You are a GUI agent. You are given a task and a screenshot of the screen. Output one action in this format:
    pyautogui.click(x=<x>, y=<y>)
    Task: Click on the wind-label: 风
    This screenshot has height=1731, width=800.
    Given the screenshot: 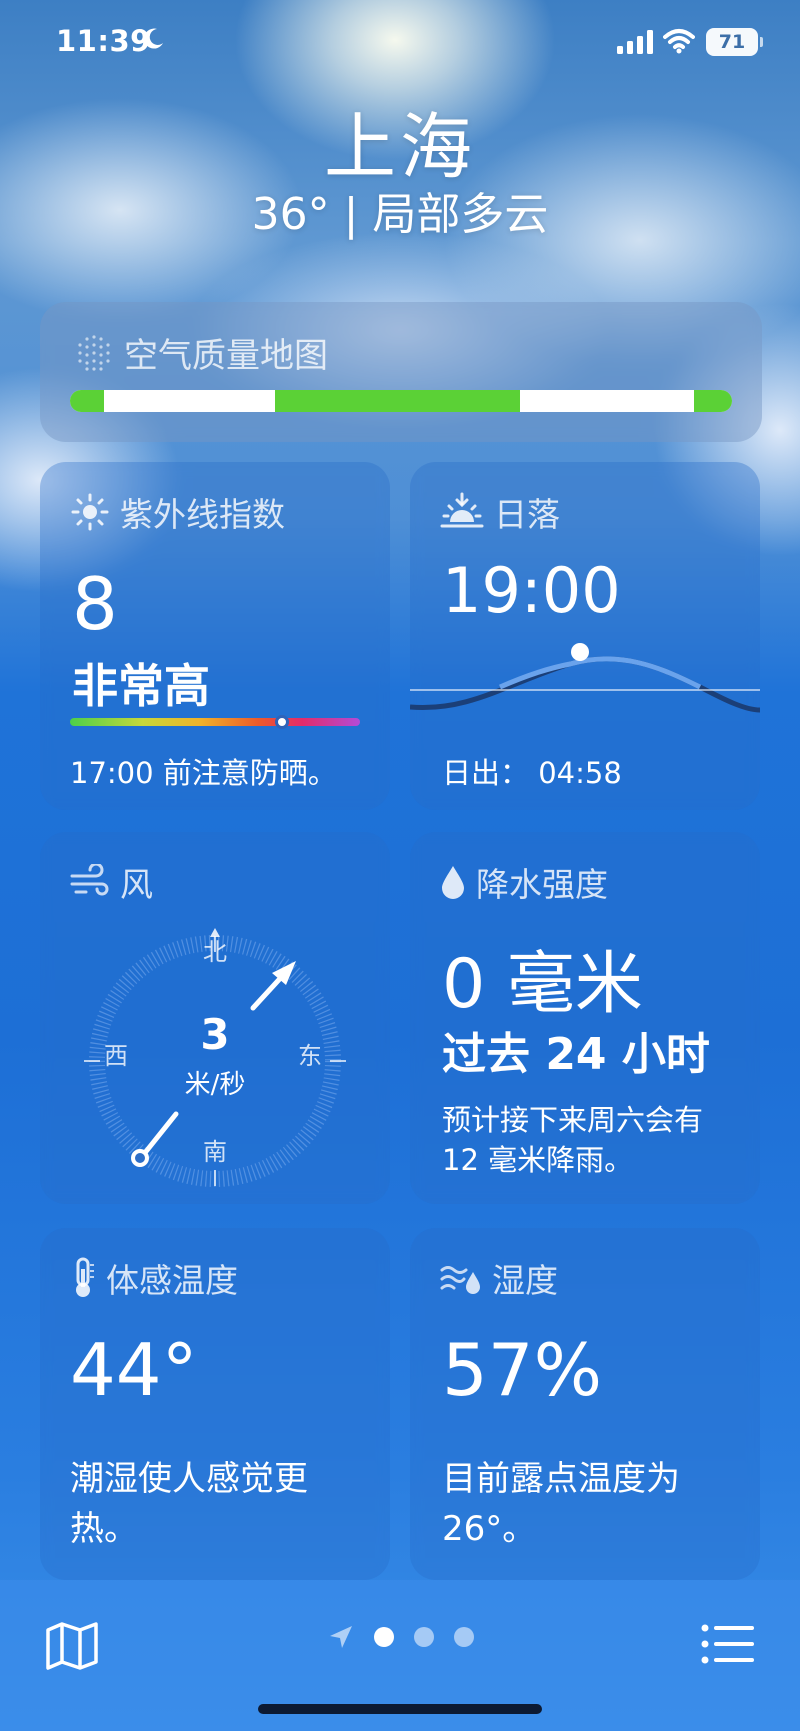 What is the action you would take?
    pyautogui.click(x=136, y=884)
    